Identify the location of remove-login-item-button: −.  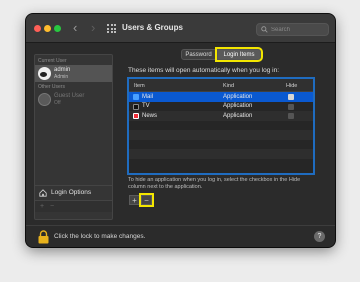
(146, 200).